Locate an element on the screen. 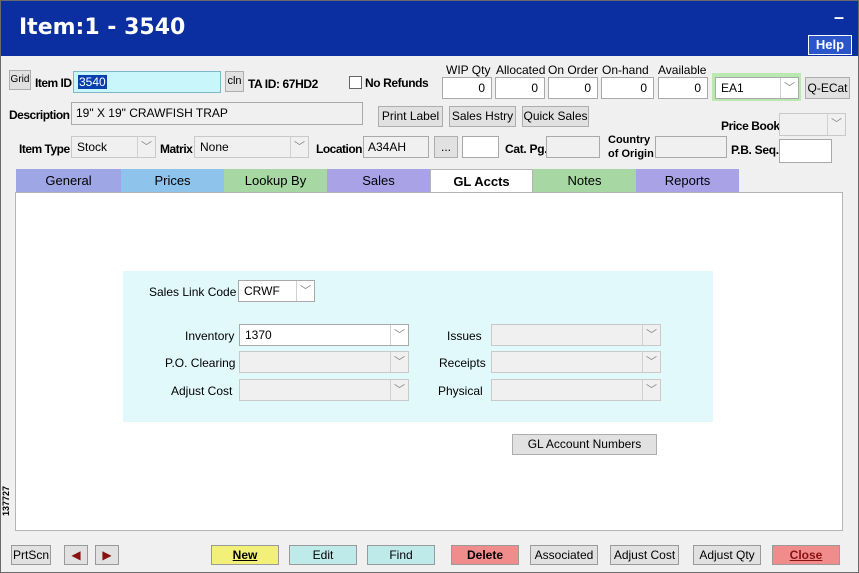  find-button: Find is located at coordinates (401, 555).